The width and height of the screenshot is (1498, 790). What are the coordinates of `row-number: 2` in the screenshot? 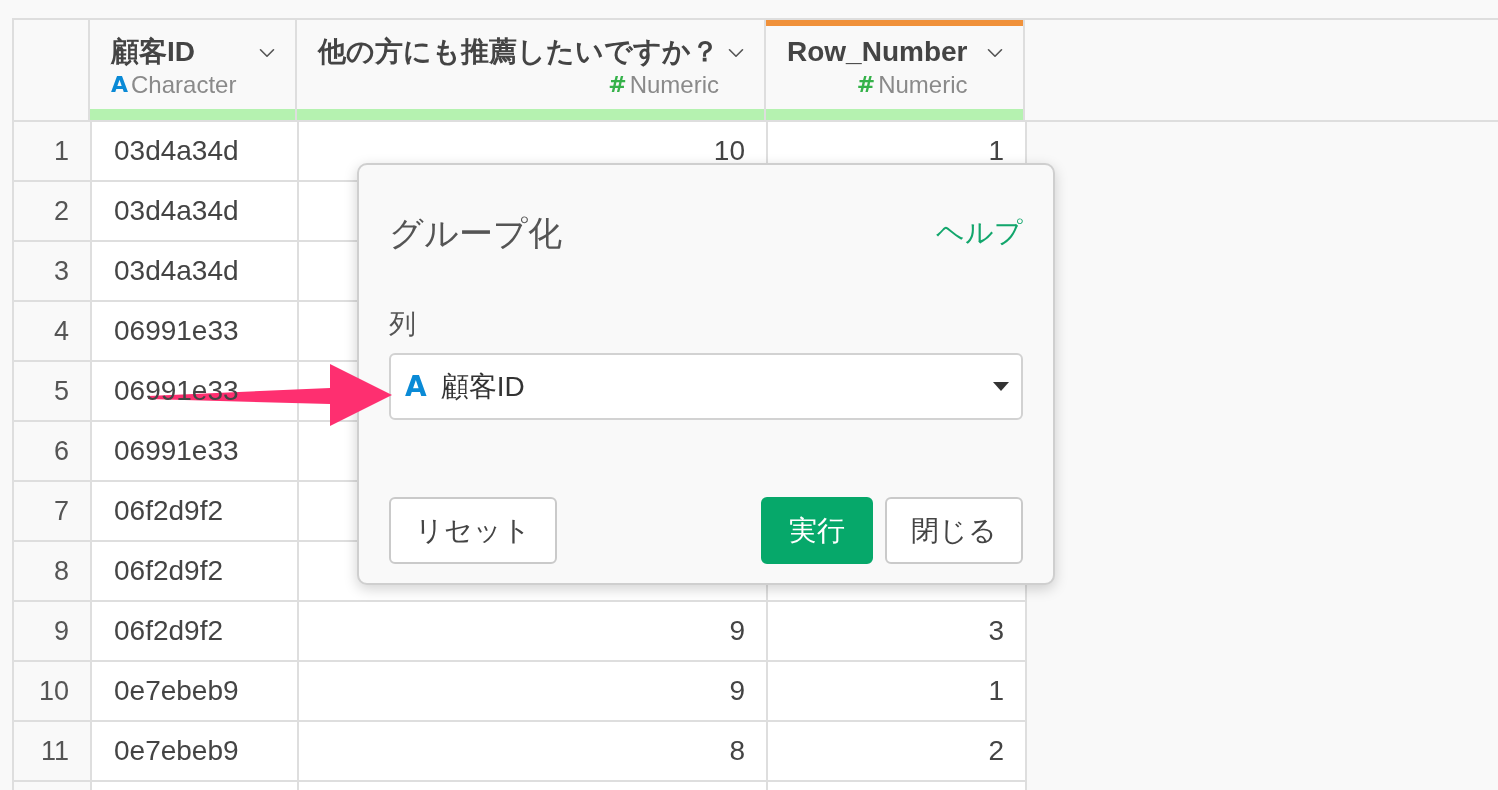 It's located at (61, 211).